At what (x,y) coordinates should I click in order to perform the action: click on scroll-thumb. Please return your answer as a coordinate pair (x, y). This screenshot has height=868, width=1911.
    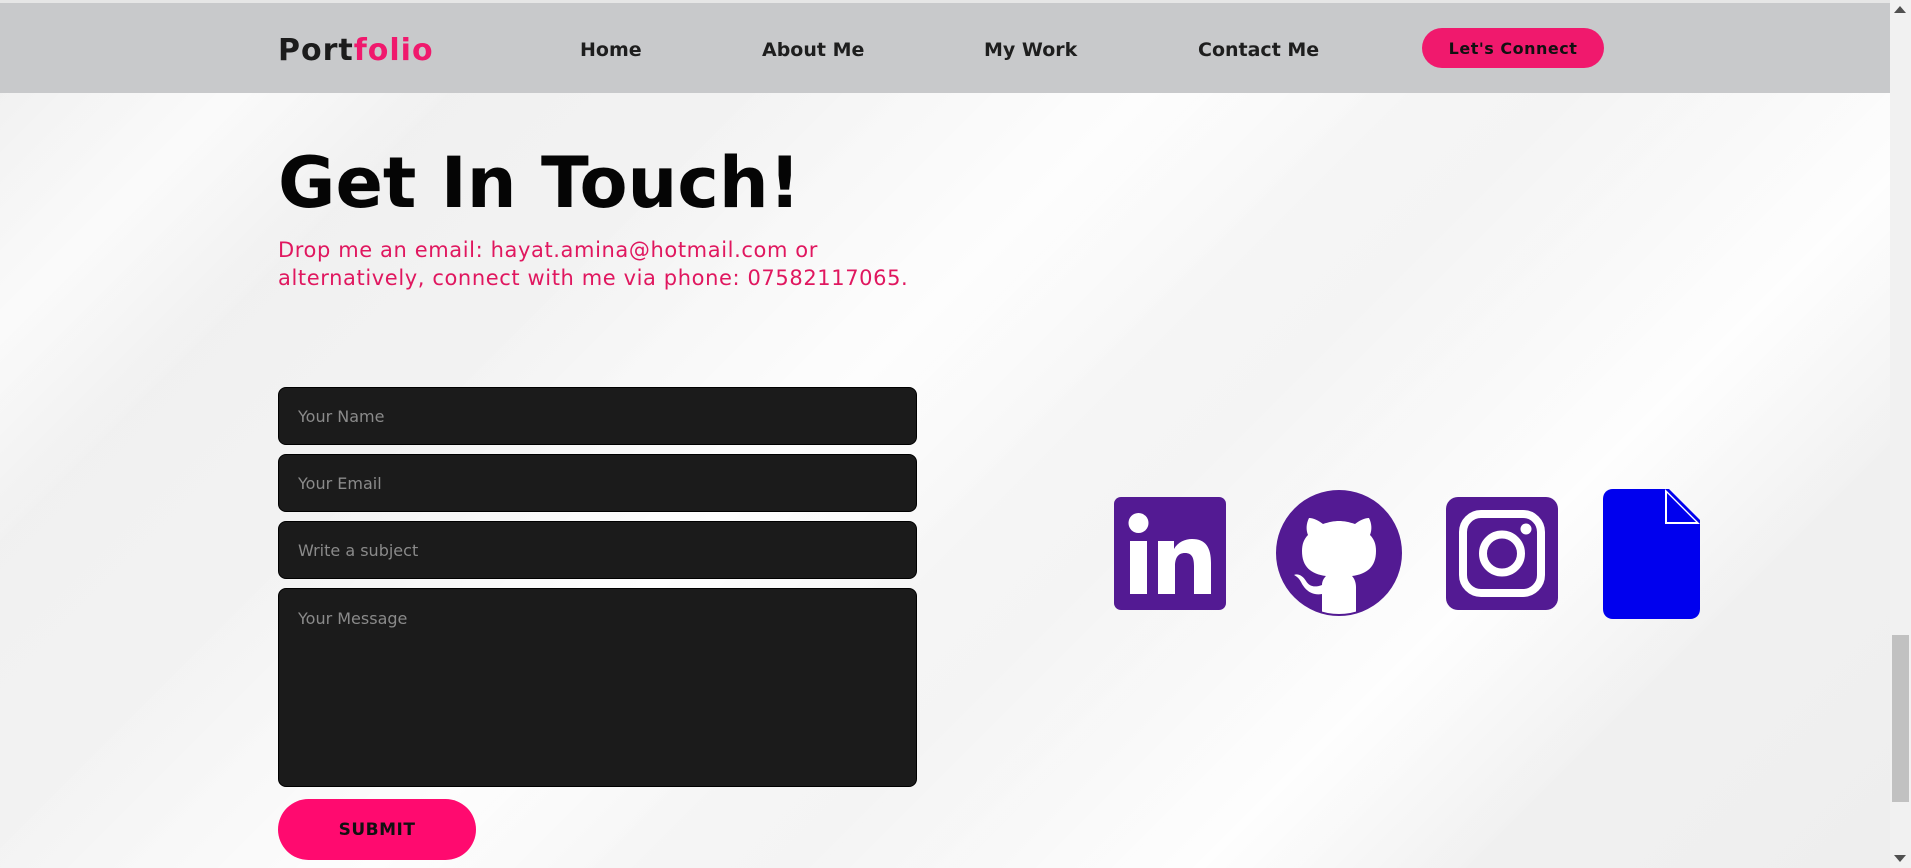
    Looking at the image, I should click on (1900, 718).